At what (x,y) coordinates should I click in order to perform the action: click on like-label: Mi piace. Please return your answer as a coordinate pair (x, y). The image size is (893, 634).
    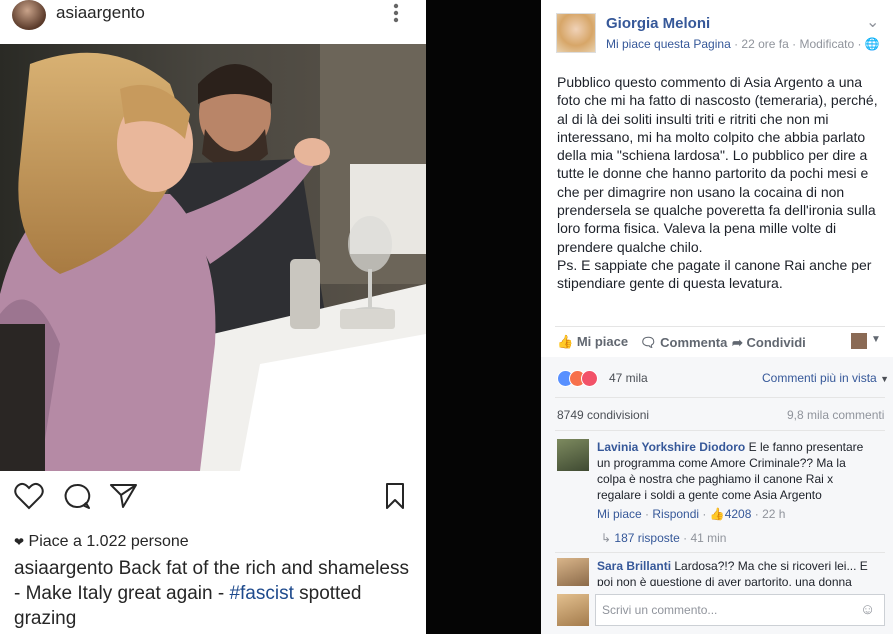
    Looking at the image, I should click on (602, 341).